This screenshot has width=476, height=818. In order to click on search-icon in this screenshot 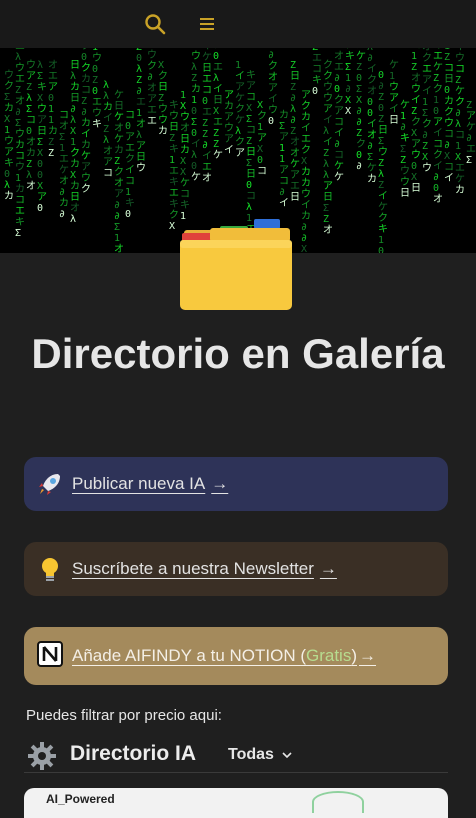, I will do `click(155, 24)`.